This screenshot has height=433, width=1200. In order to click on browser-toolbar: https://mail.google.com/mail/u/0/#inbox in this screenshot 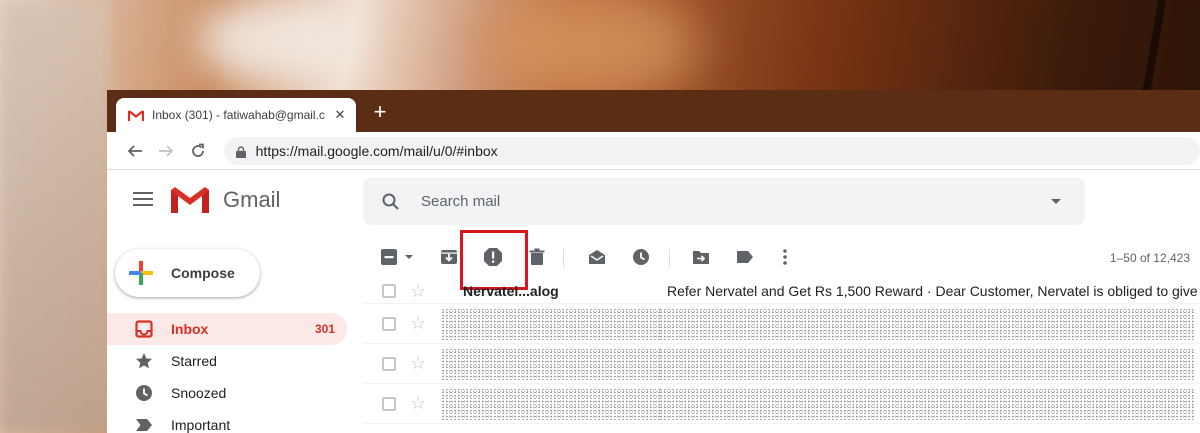, I will do `click(653, 151)`.